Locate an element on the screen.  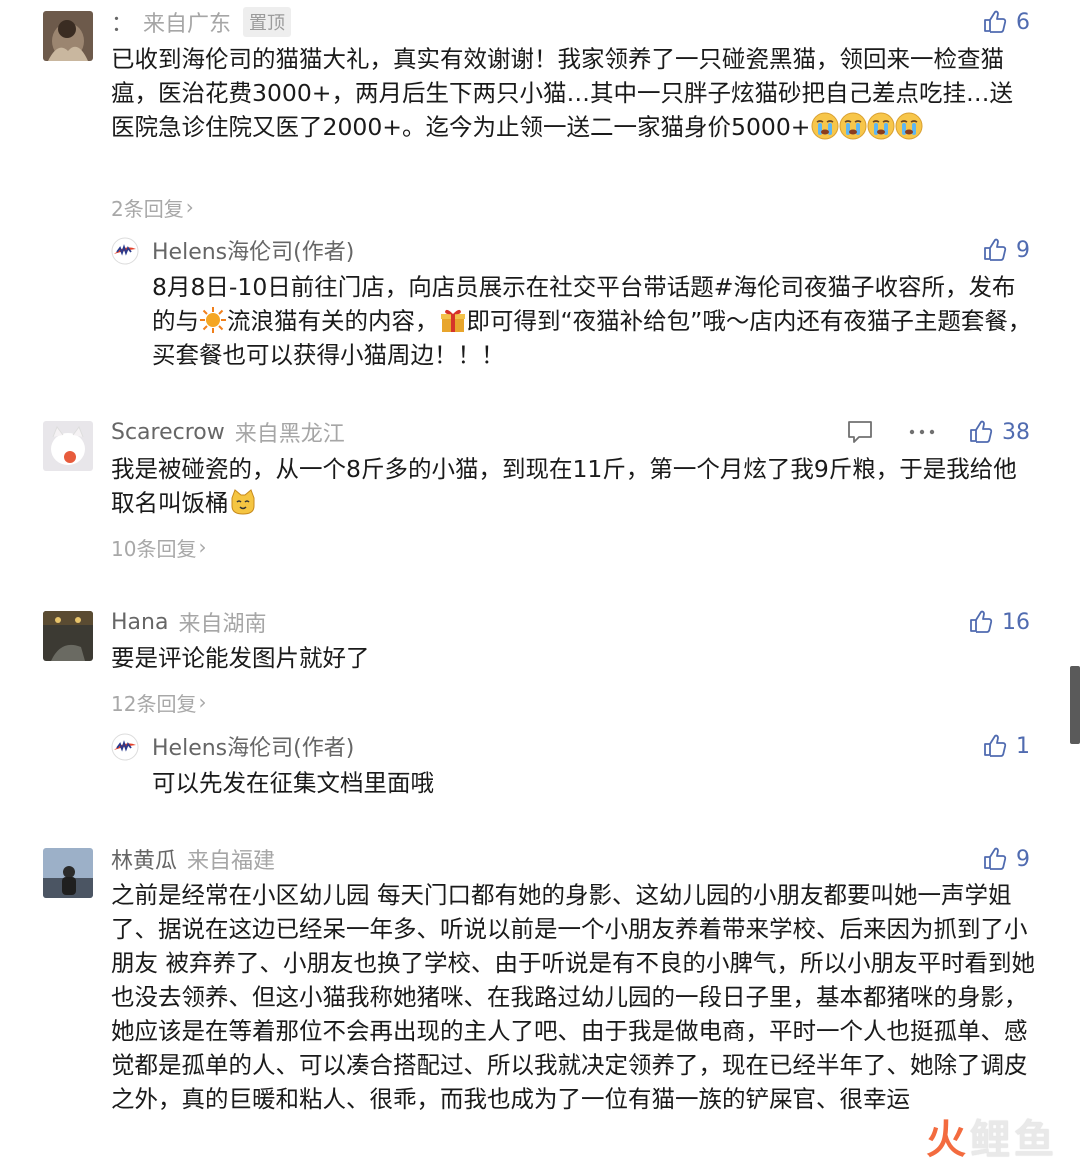
comment-text: 要是评论能发图片就好了 is located at coordinates (240, 658).